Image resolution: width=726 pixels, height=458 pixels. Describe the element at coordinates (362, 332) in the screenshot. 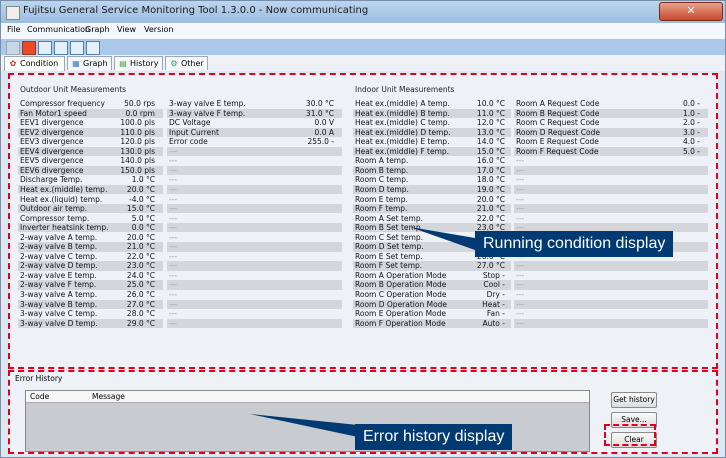

I see `callout-pointers` at that location.